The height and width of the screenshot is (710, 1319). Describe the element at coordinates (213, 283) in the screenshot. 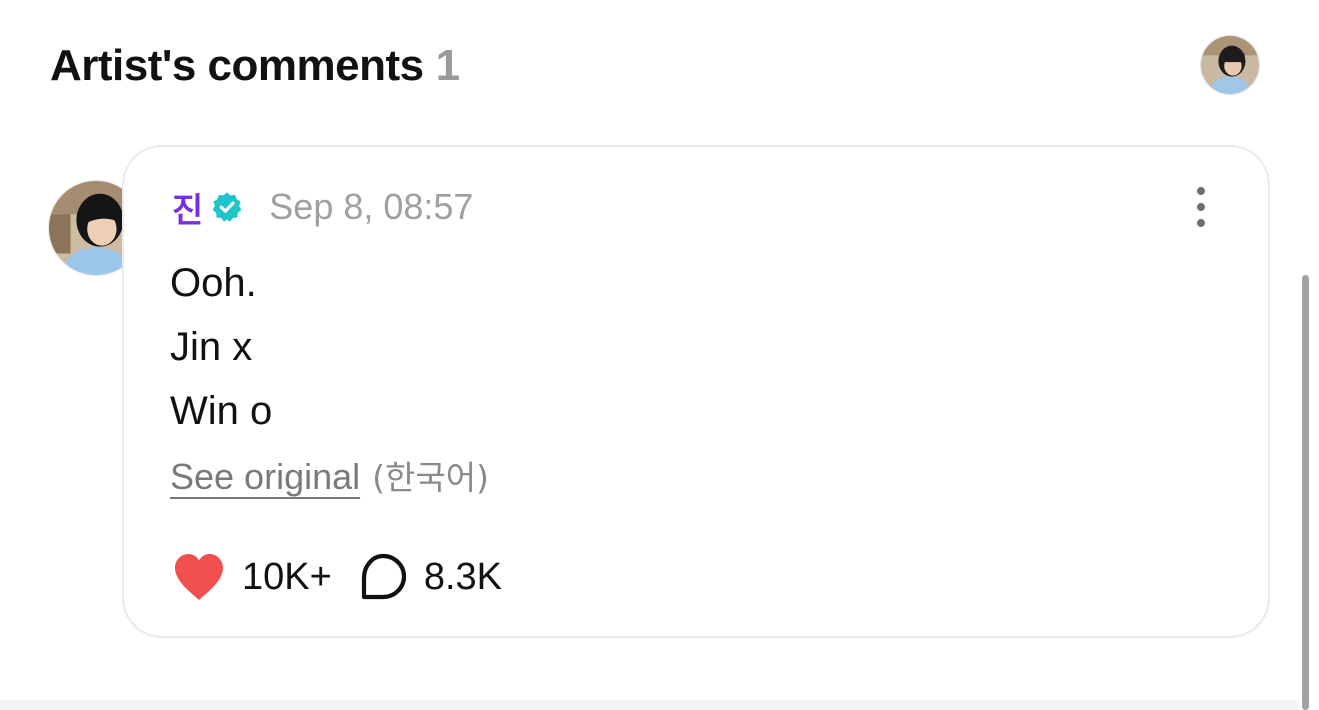

I see `comment-line: Ooh.` at that location.